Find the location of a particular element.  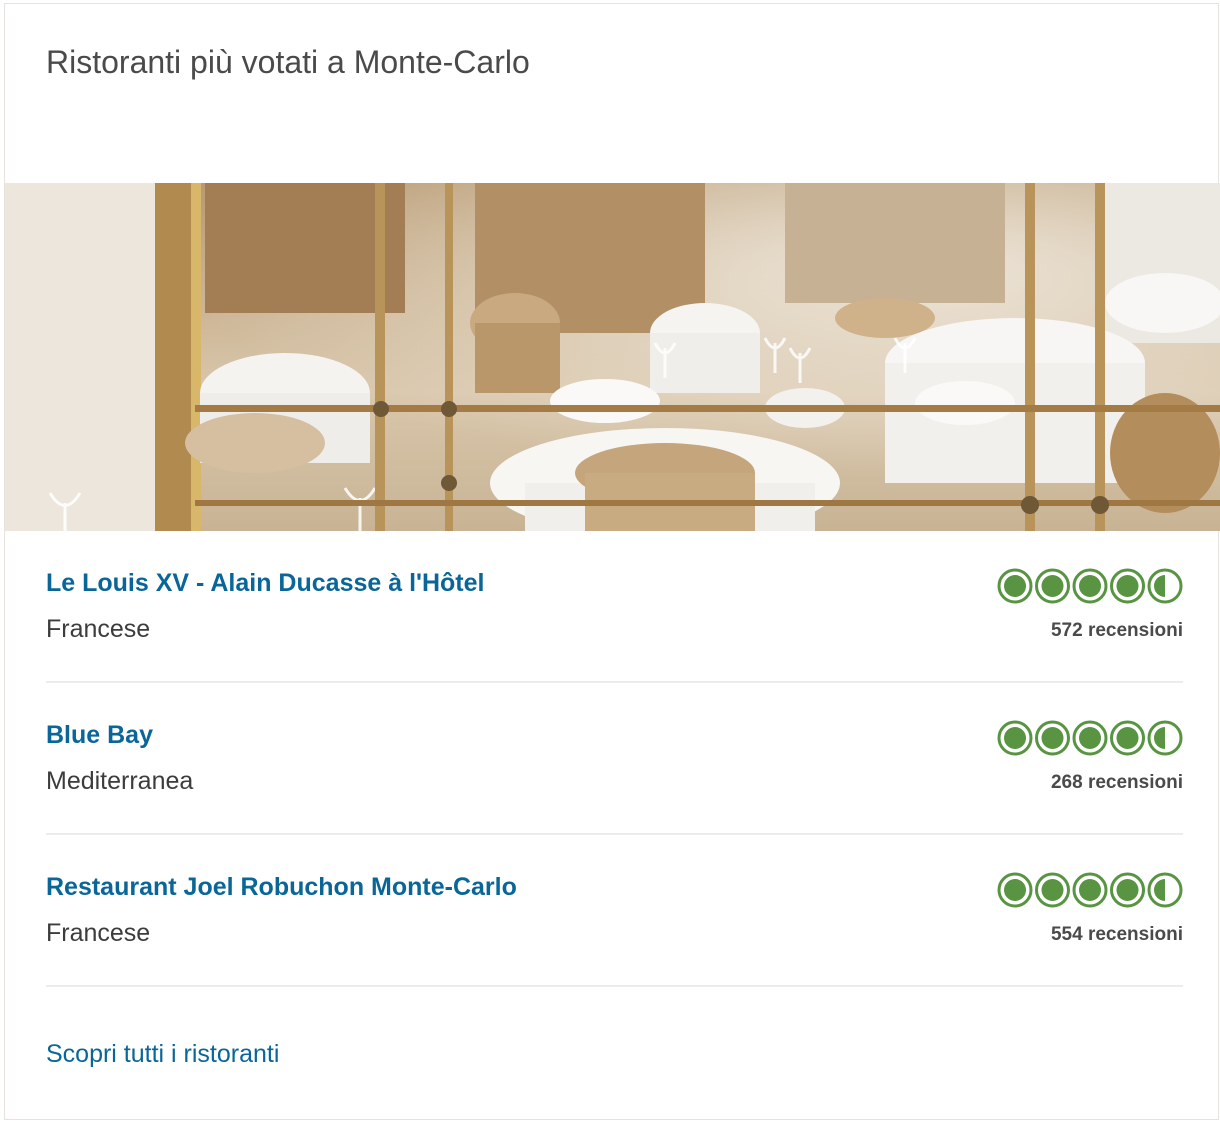

widget-title: Ristoranti più votati a Monte-Carlo is located at coordinates (288, 62).